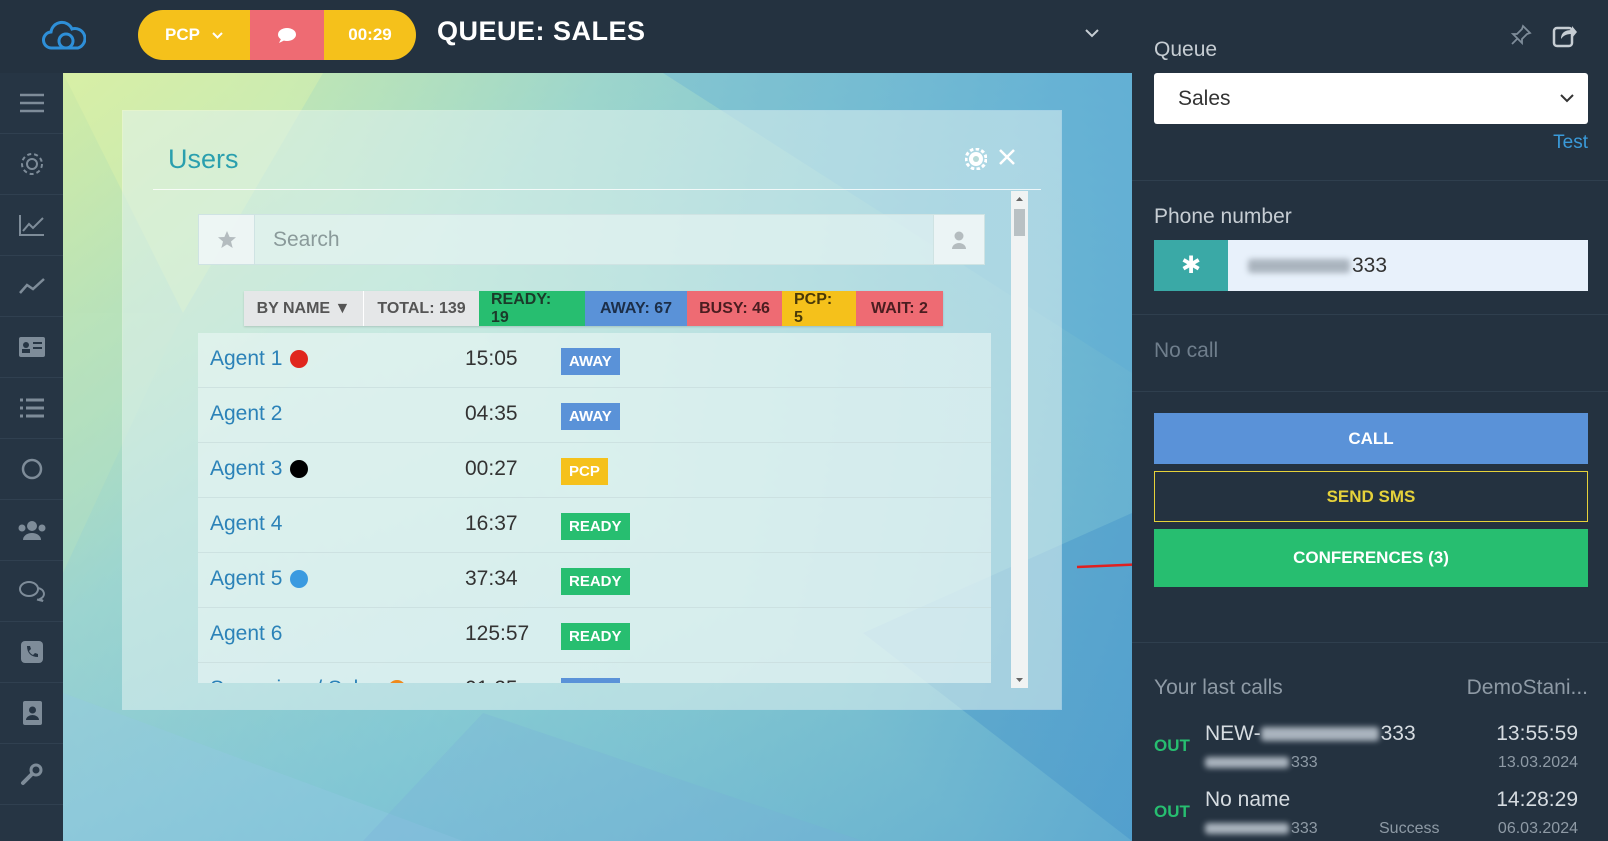 This screenshot has height=841, width=1608. I want to click on cloud-logo-icon, so click(64, 36).